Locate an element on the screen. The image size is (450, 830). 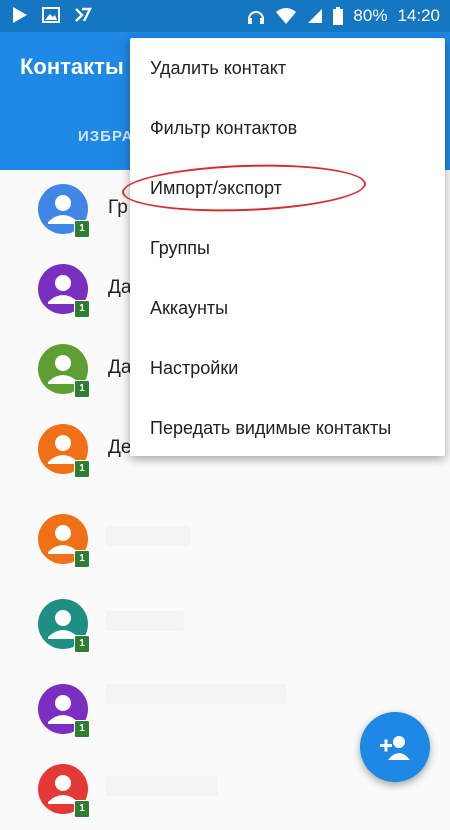
menu-item-share-visible-contacts: Передать видимые контакты is located at coordinates (270, 428).